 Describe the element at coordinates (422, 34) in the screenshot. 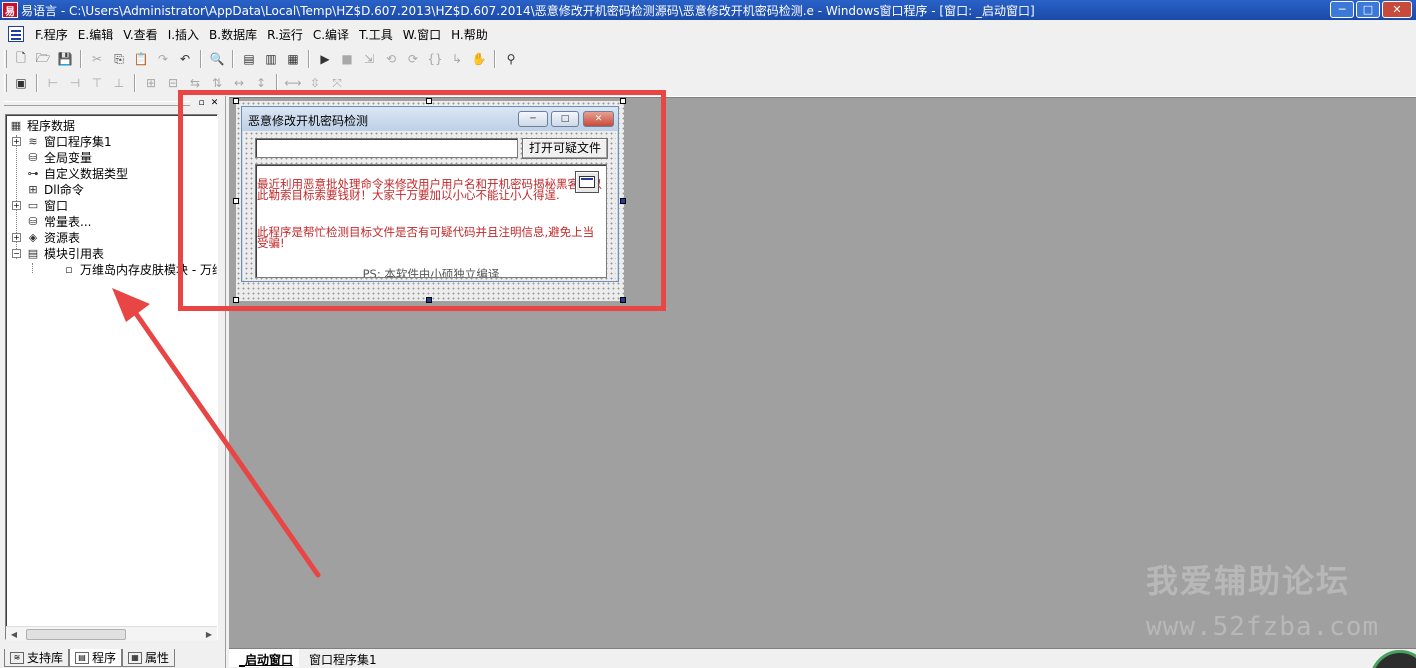

I see `menu-window: W.窗口` at that location.